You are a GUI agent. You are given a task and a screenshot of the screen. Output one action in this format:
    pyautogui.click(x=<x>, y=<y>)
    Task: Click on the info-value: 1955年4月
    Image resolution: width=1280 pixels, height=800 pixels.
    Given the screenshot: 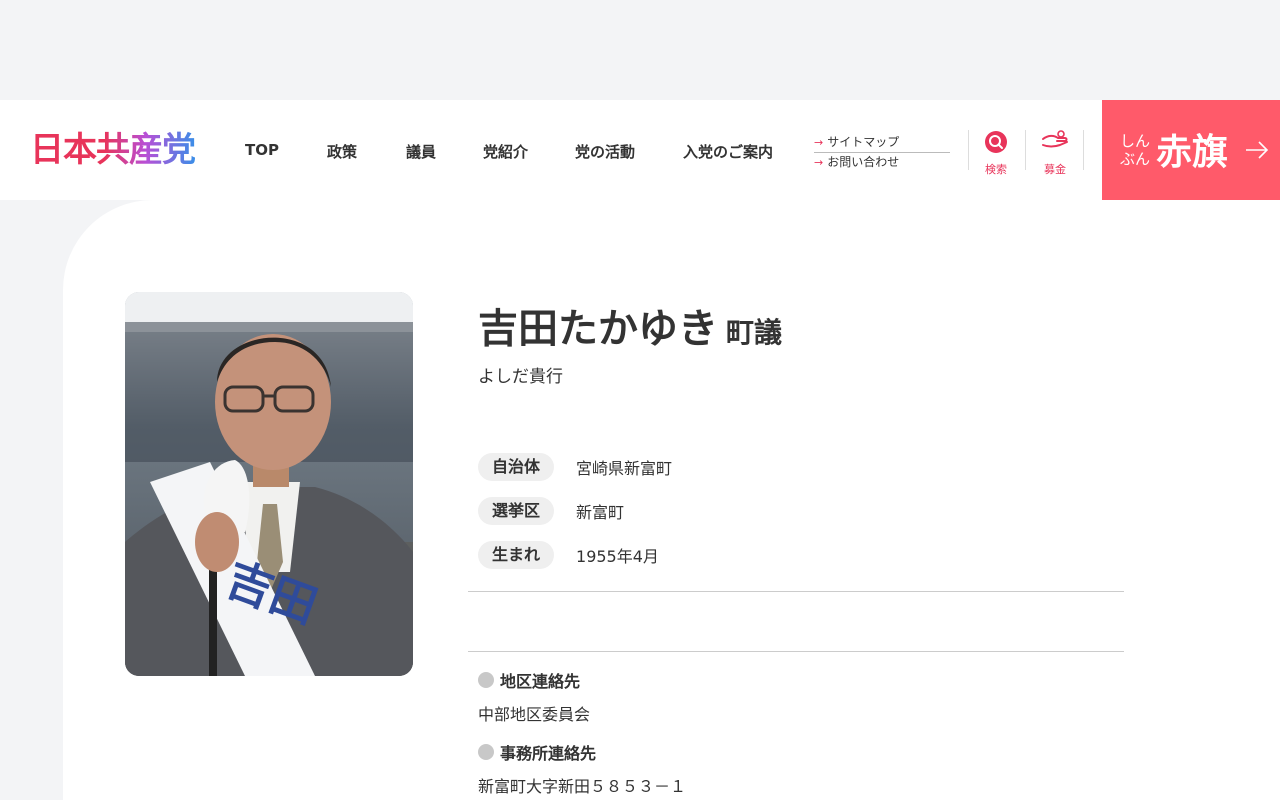 What is the action you would take?
    pyautogui.click(x=617, y=556)
    